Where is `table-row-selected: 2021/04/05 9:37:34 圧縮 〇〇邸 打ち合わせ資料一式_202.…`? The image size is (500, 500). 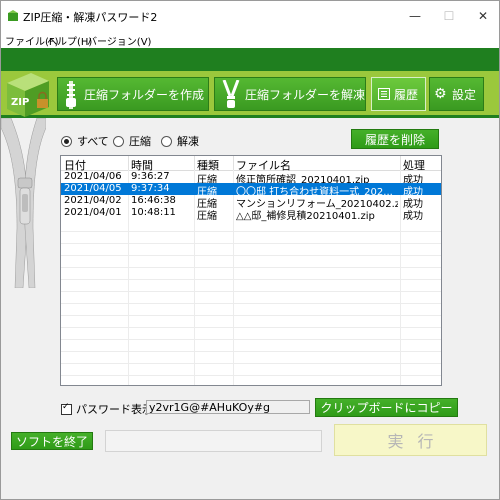 table-row-selected: 2021/04/05 9:37:34 圧縮 〇〇邸 打ち合わせ資料一式_202.… is located at coordinates (251, 190).